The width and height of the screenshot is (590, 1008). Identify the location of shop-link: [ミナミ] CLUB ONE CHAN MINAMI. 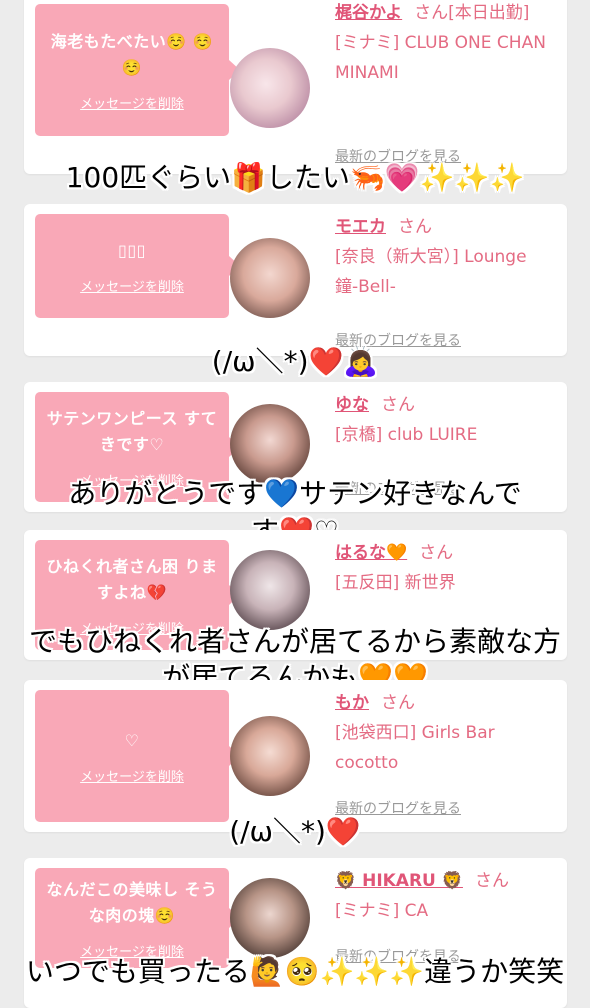
(445, 58).